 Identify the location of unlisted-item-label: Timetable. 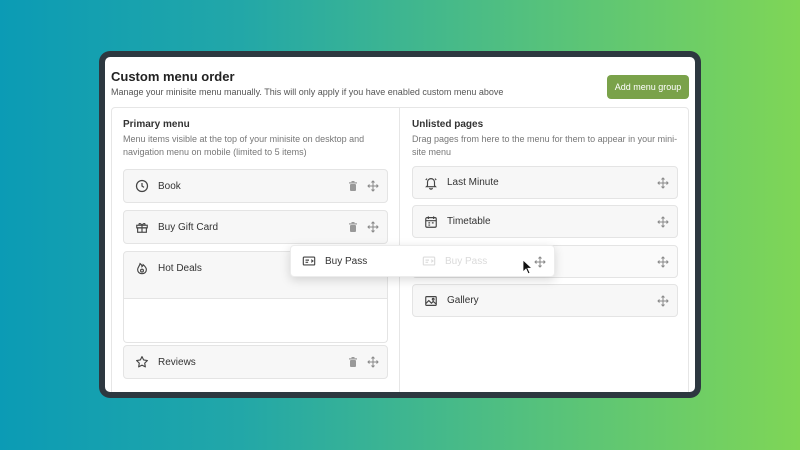
(469, 221).